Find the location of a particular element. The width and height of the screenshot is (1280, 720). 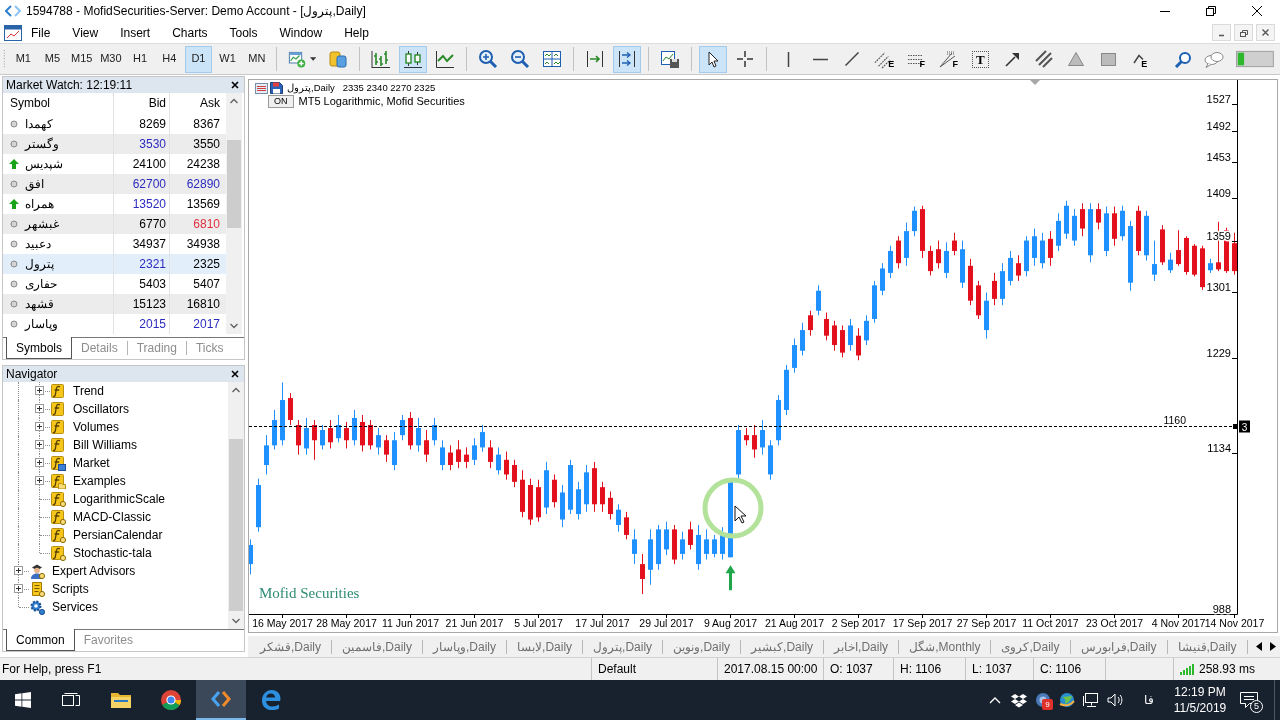

tree-item: Expert Advisors is located at coordinates (94, 571).